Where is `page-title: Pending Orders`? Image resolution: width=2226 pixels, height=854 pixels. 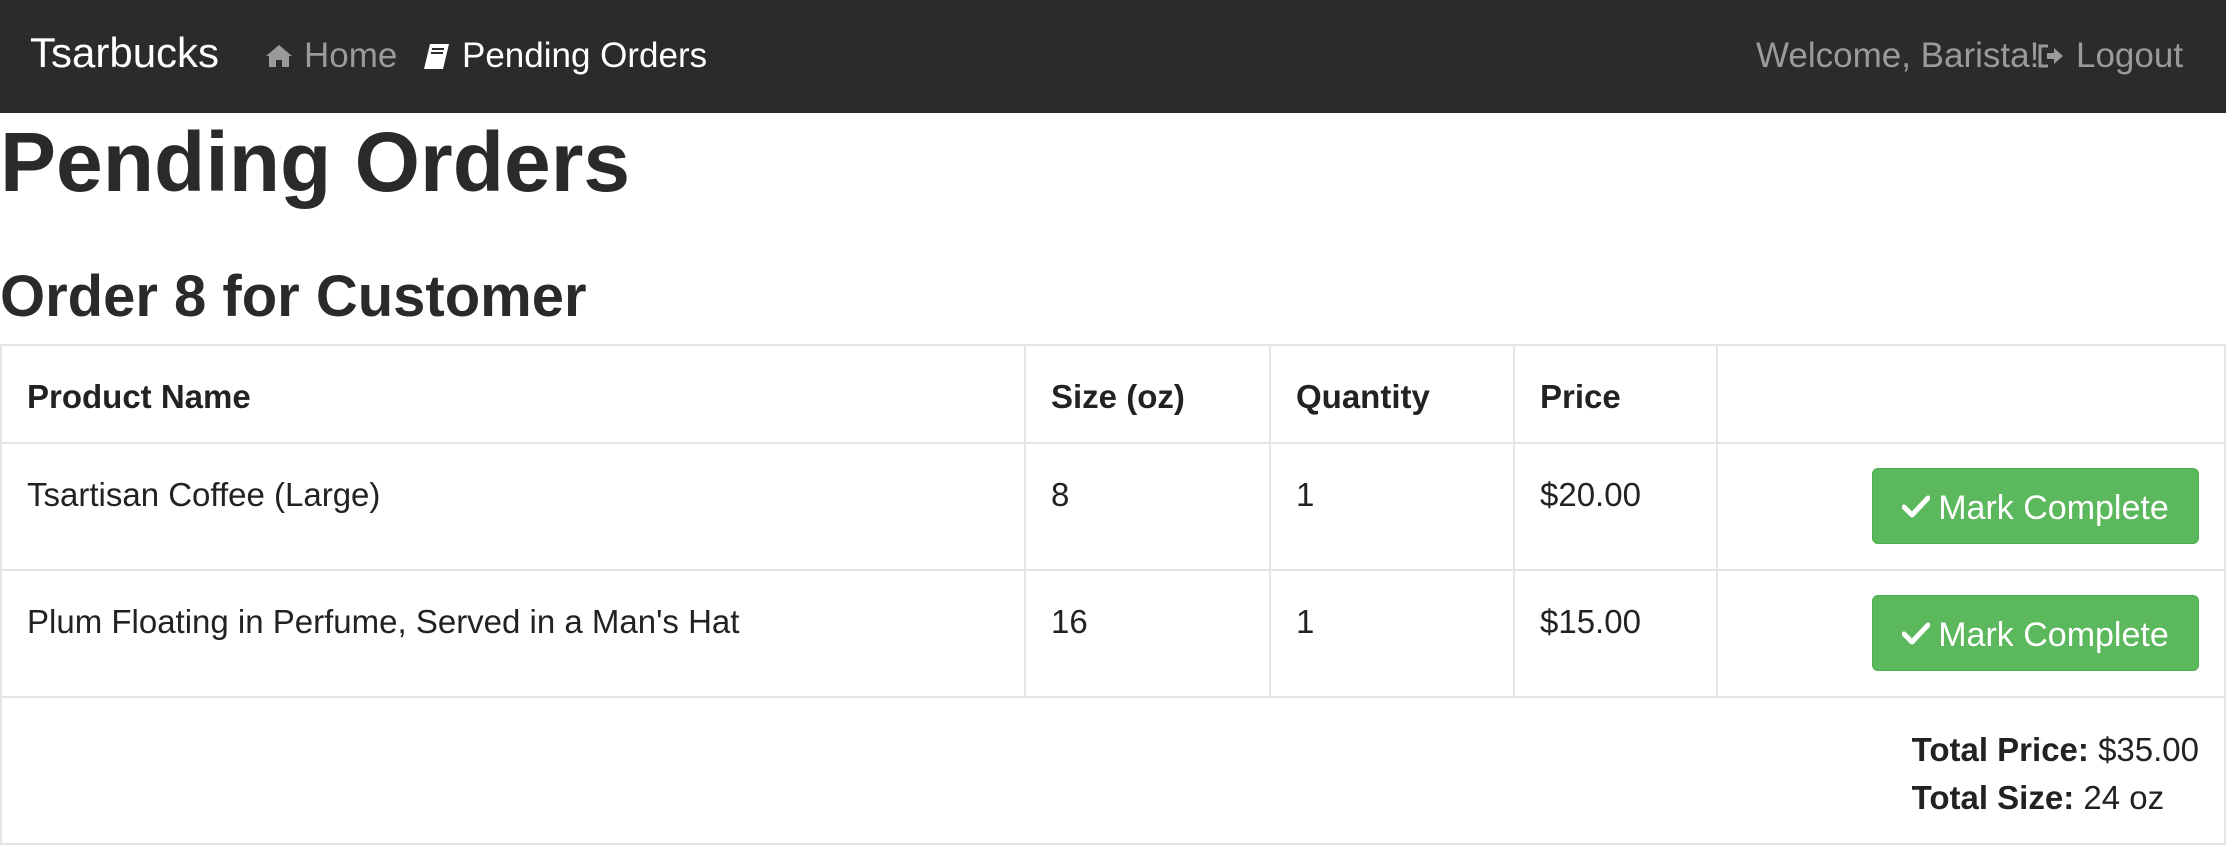 page-title: Pending Orders is located at coordinates (315, 162).